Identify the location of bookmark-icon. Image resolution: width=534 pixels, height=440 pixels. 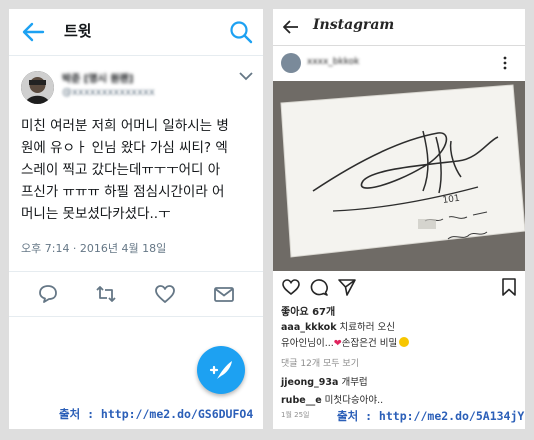
(509, 287).